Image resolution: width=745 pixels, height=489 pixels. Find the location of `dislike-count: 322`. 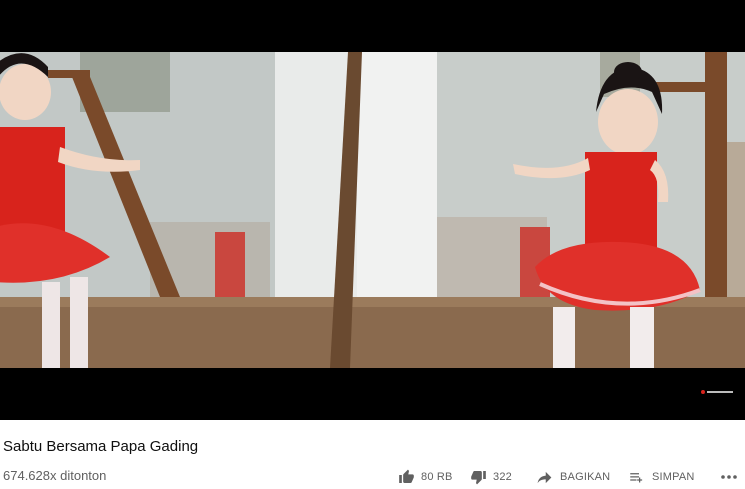

dislike-count: 322 is located at coordinates (502, 477).